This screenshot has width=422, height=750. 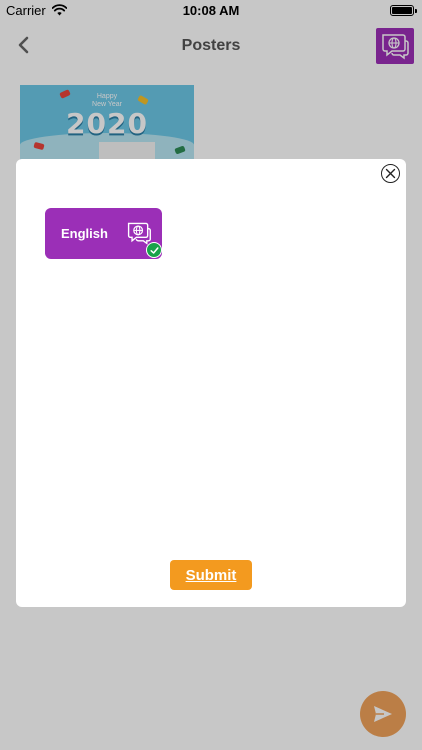 I want to click on submit-label: Submit, so click(x=211, y=575).